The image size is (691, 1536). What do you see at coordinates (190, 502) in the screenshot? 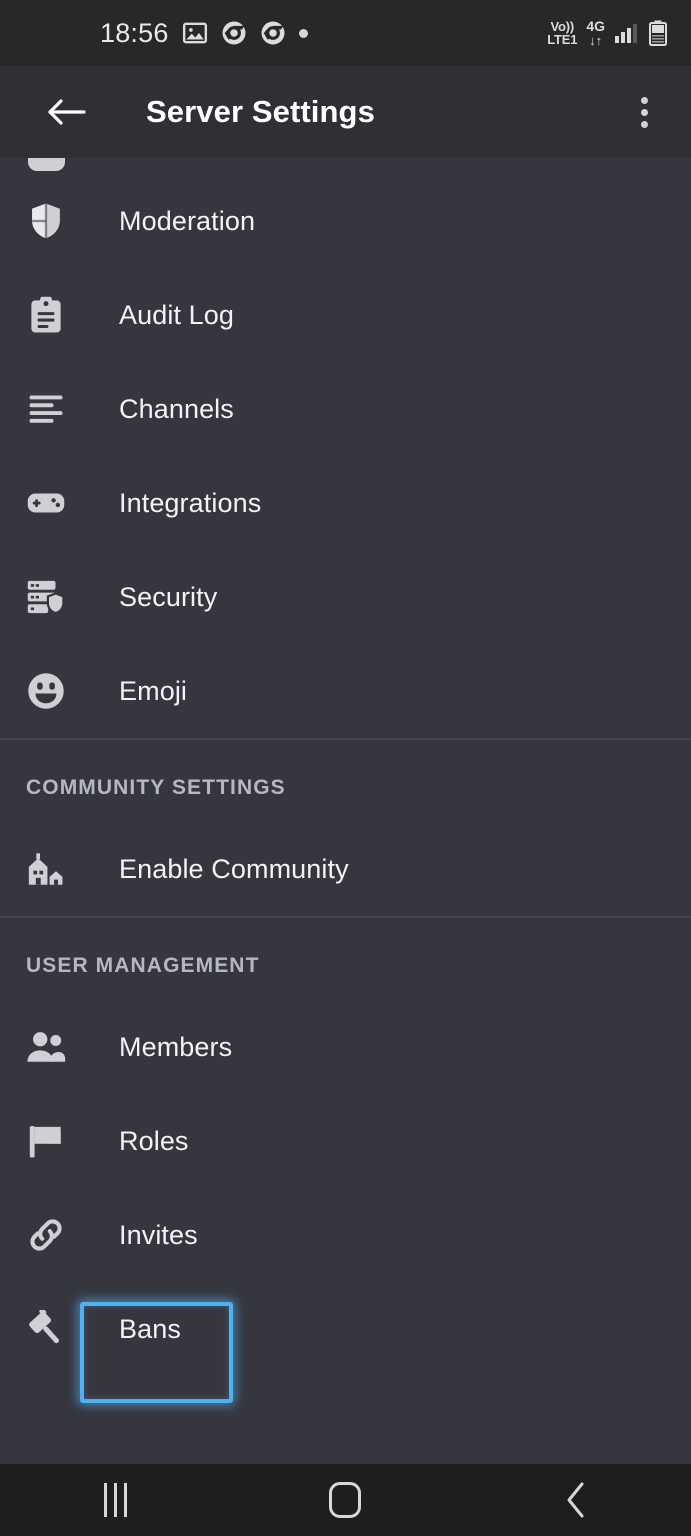
I see `settings-item-label: Integrations` at bounding box center [190, 502].